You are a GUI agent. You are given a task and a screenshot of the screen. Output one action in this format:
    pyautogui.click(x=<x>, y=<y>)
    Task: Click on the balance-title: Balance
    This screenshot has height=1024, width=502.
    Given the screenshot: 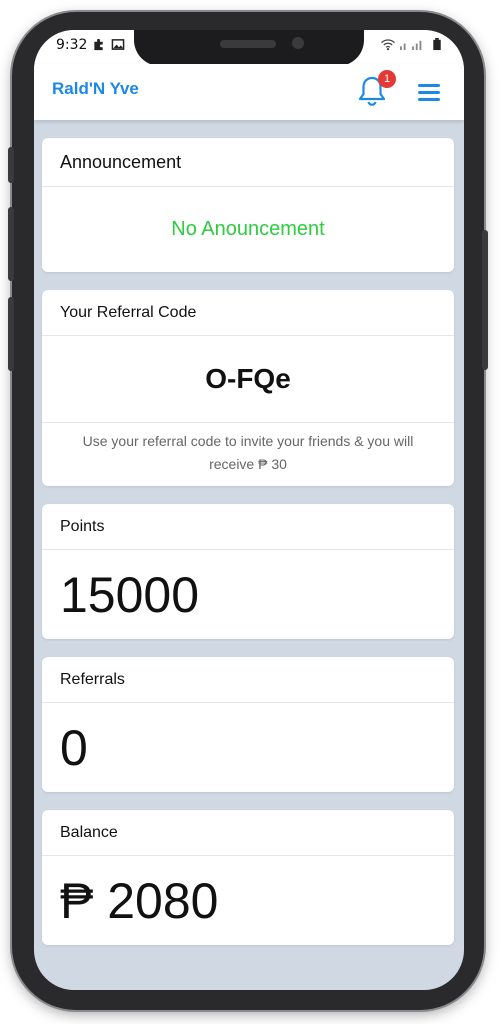 What is the action you would take?
    pyautogui.click(x=248, y=833)
    